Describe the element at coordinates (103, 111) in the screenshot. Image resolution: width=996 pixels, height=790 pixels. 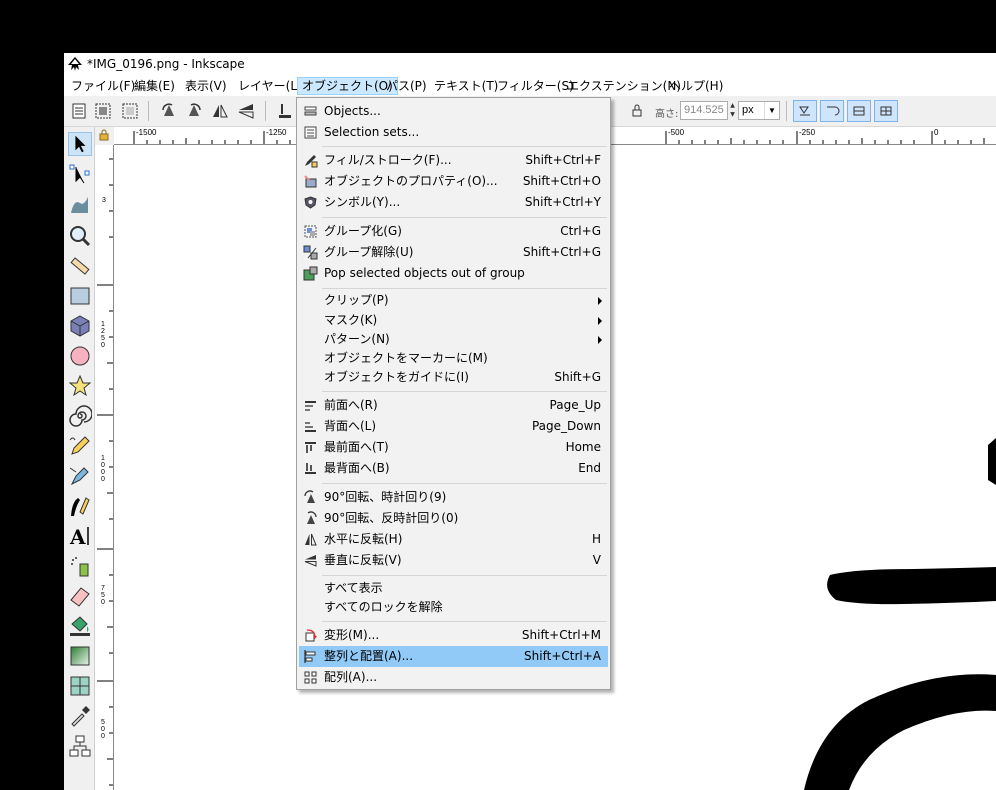
I see `select-all-layers-icon` at that location.